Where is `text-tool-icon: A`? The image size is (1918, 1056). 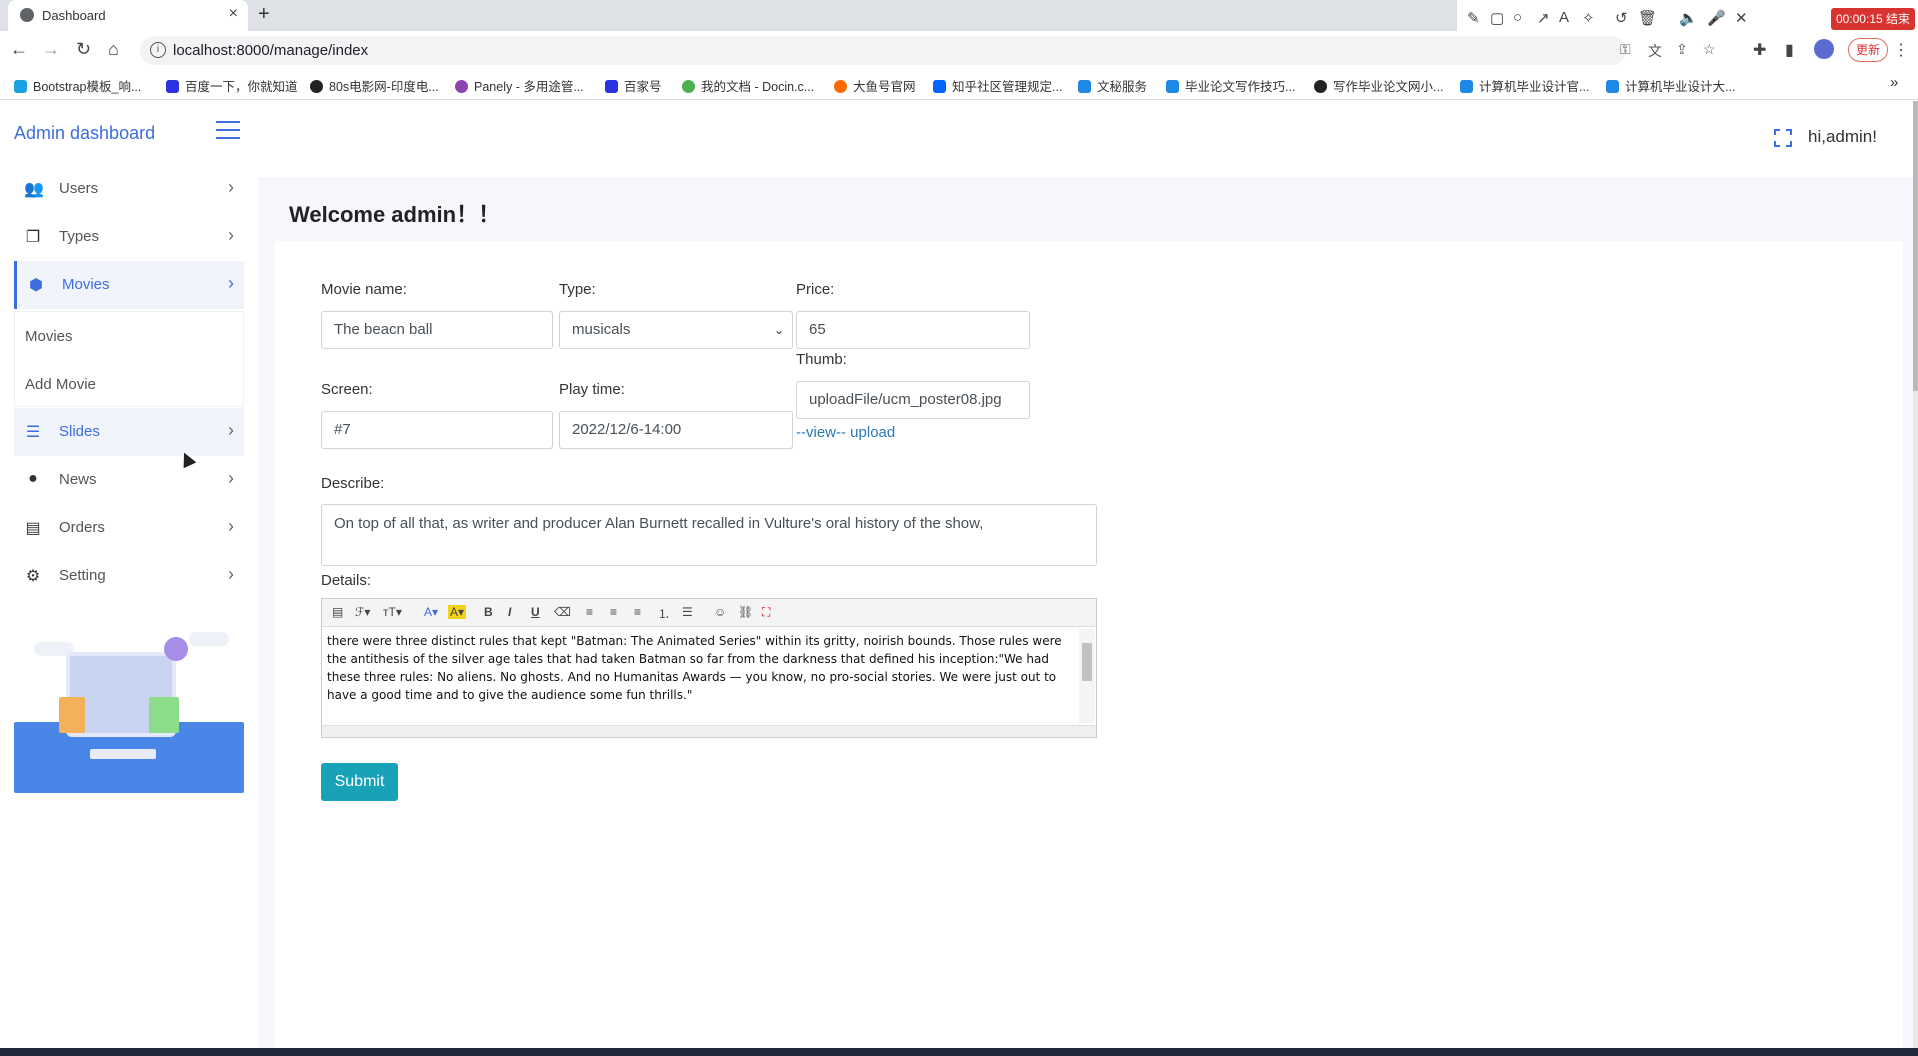
text-tool-icon: A is located at coordinates (1564, 17).